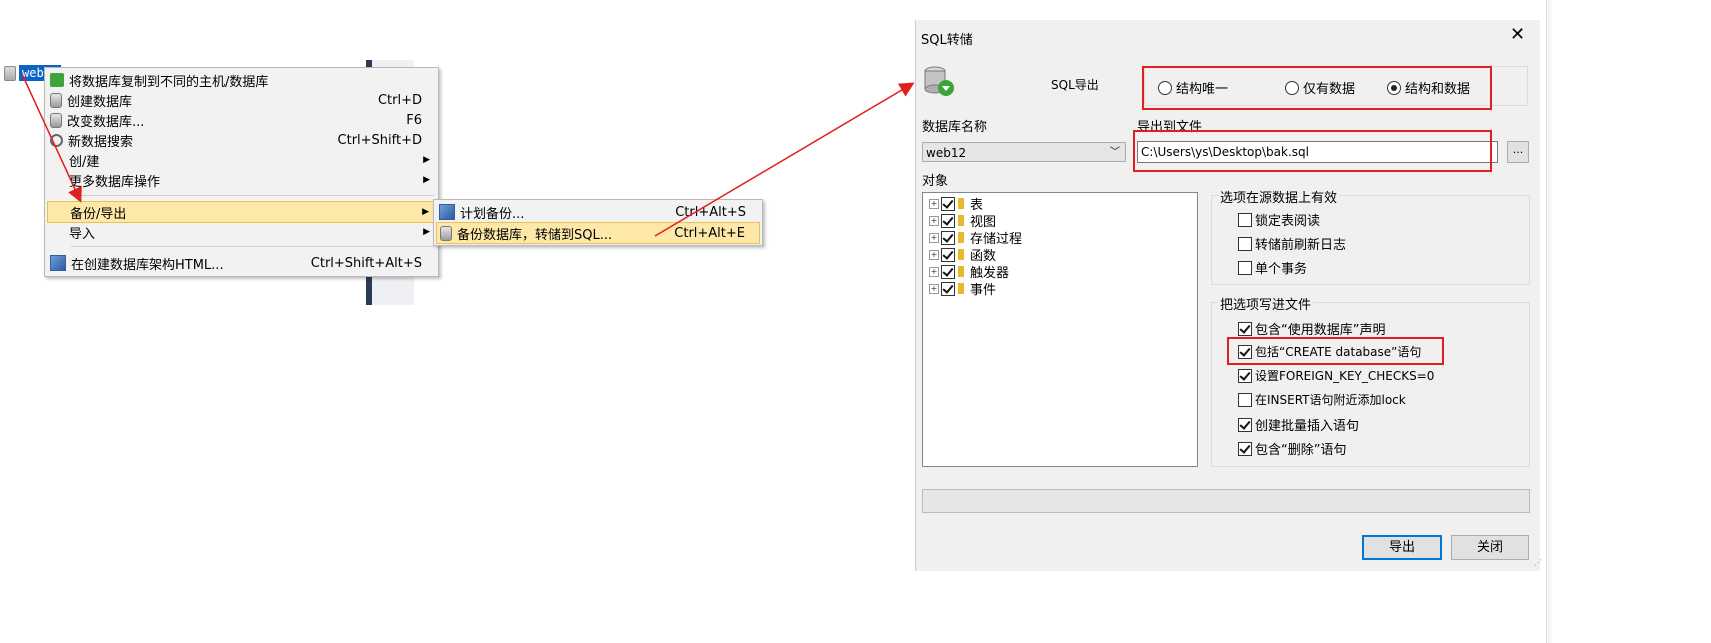  I want to click on annotation-arrows, so click(468, 155).